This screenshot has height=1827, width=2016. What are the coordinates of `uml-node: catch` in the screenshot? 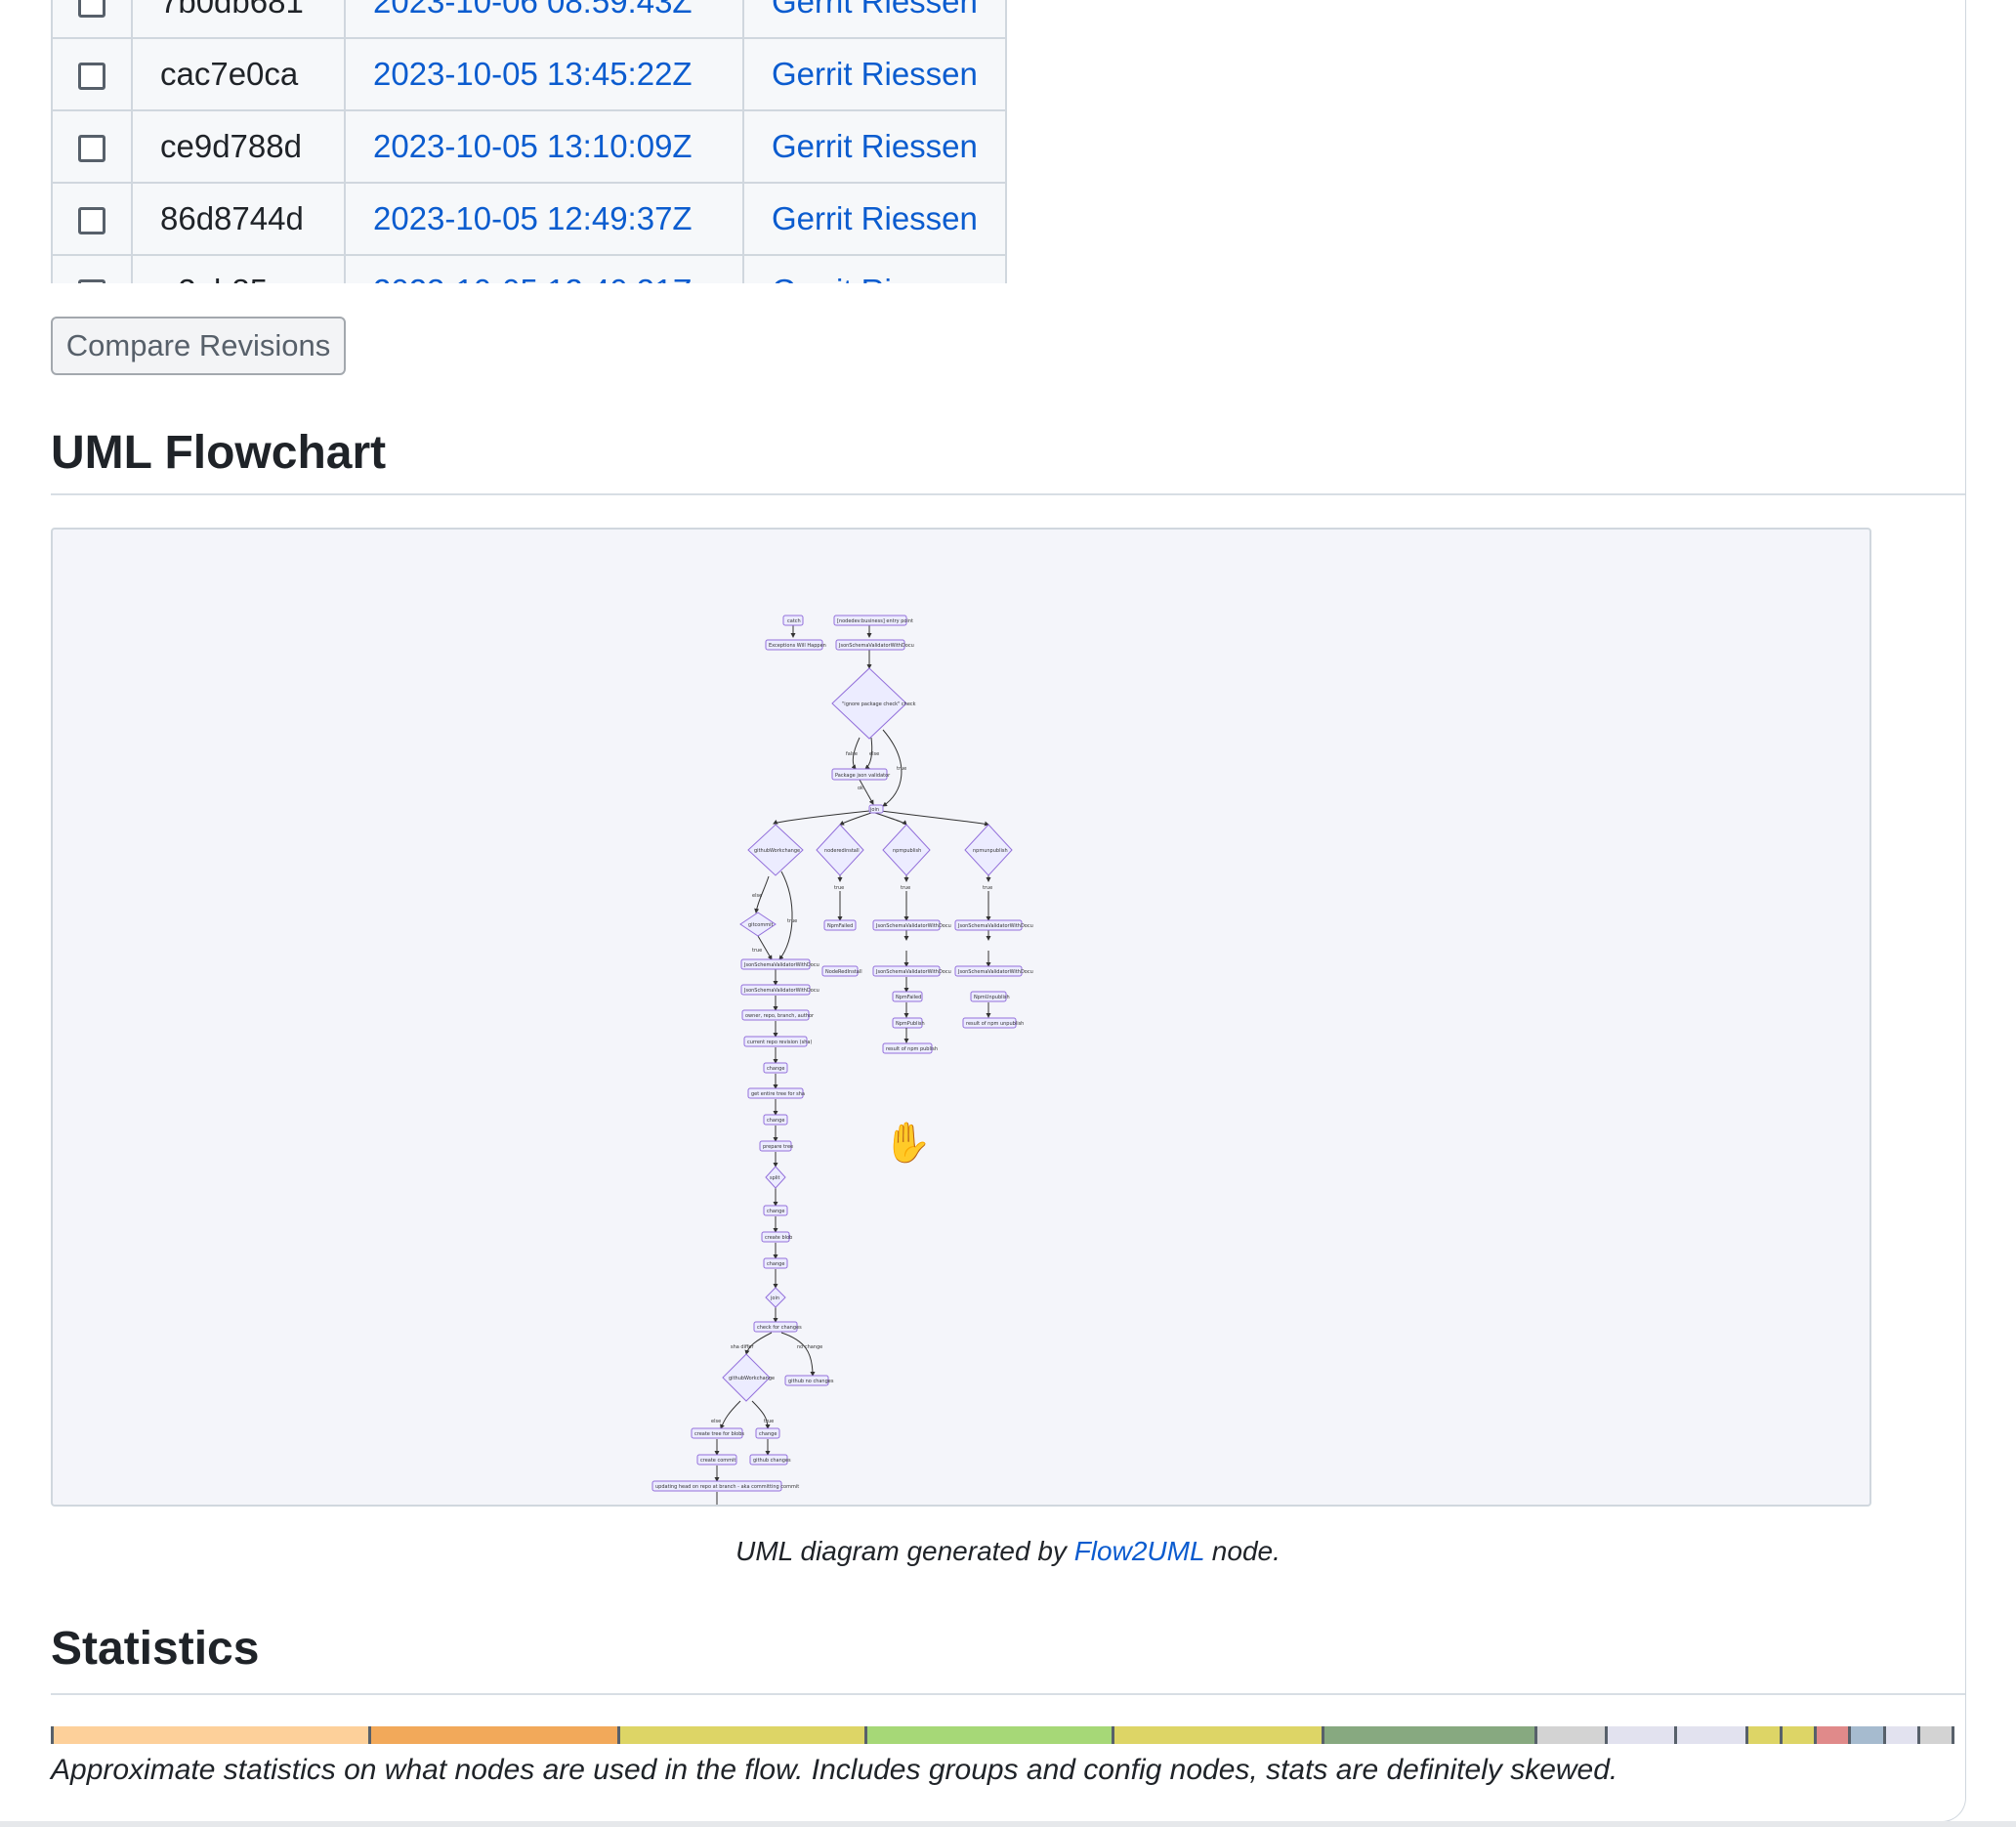 It's located at (793, 620).